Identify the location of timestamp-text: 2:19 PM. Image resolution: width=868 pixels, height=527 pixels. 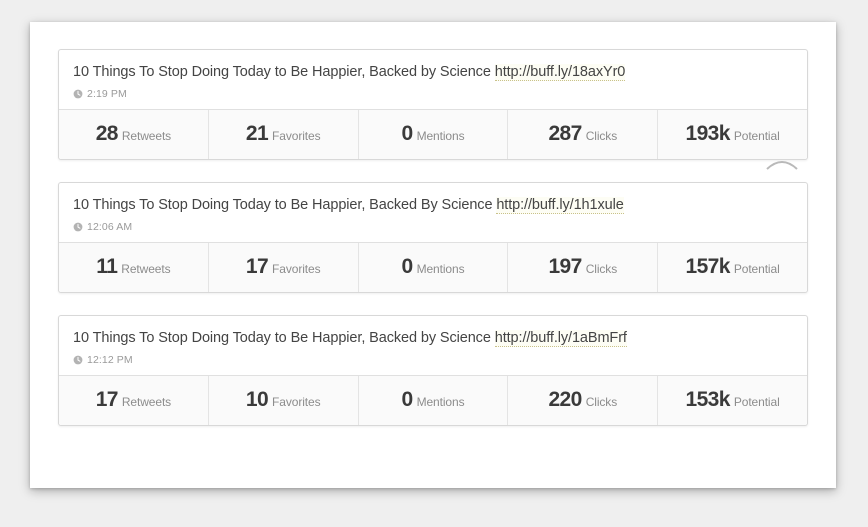
(107, 94).